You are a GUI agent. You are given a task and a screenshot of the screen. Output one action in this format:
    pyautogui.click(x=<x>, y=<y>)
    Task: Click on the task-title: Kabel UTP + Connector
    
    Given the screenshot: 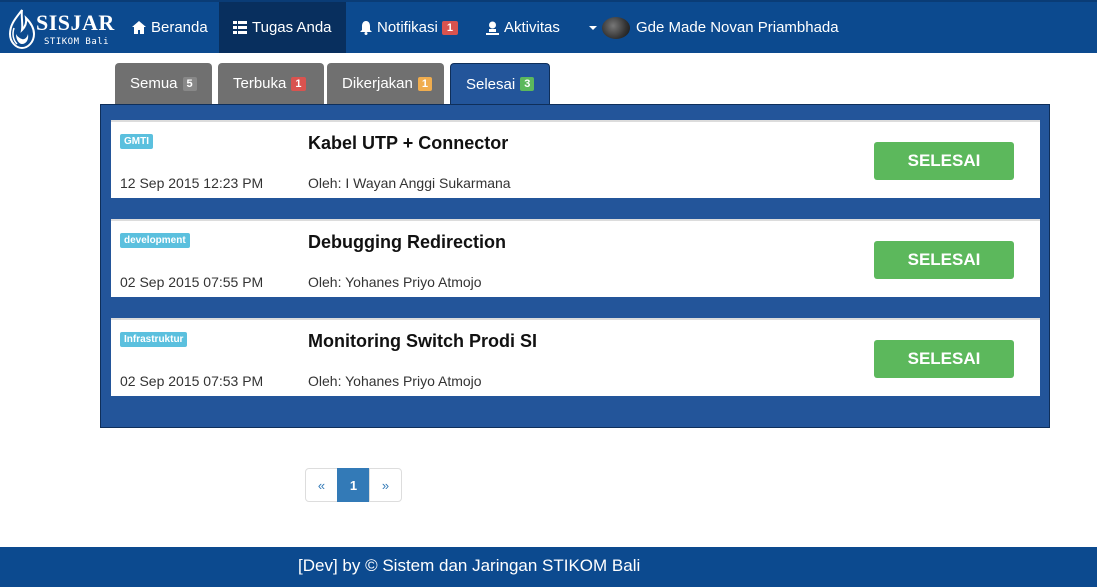 What is the action you would take?
    pyautogui.click(x=408, y=143)
    